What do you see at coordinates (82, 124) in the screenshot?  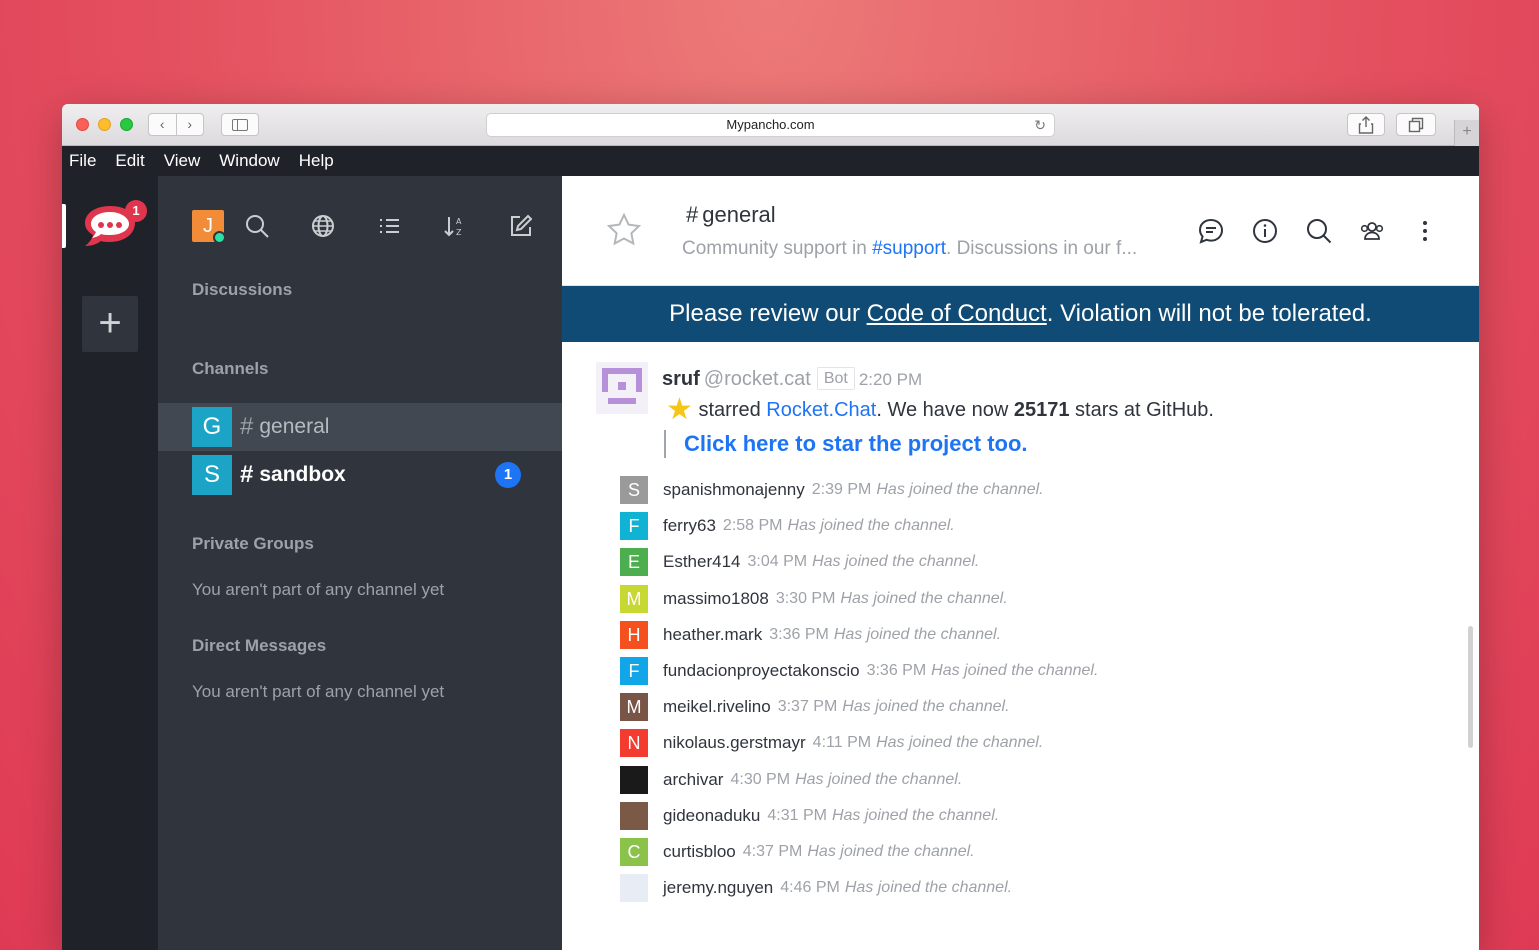 I see `close-window-button` at bounding box center [82, 124].